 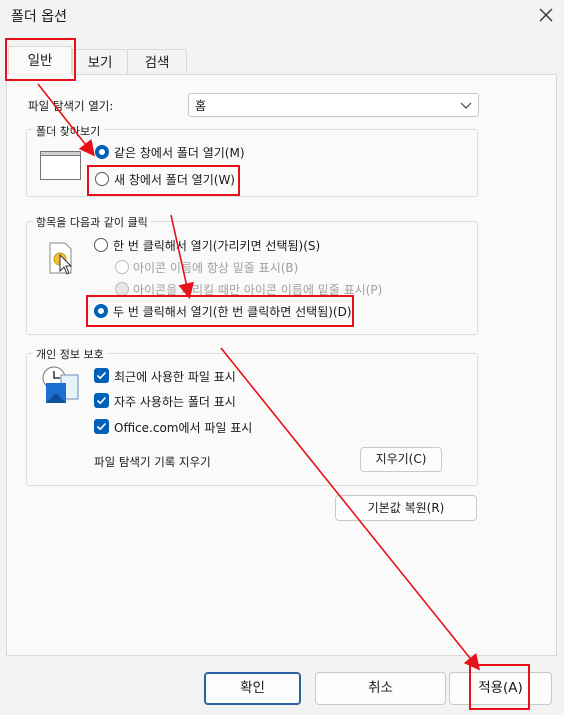 I want to click on arrow-tab-to-browse, so click(x=66, y=120).